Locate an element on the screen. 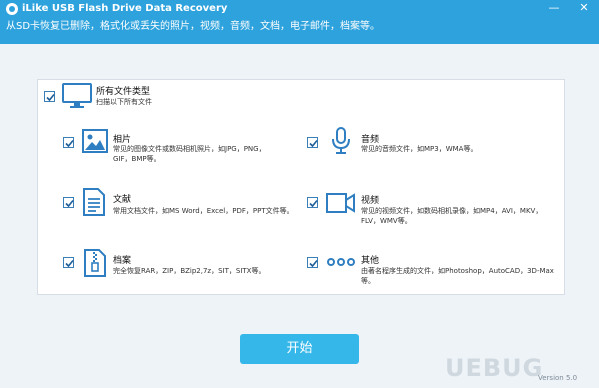  image-icon is located at coordinates (95, 142).